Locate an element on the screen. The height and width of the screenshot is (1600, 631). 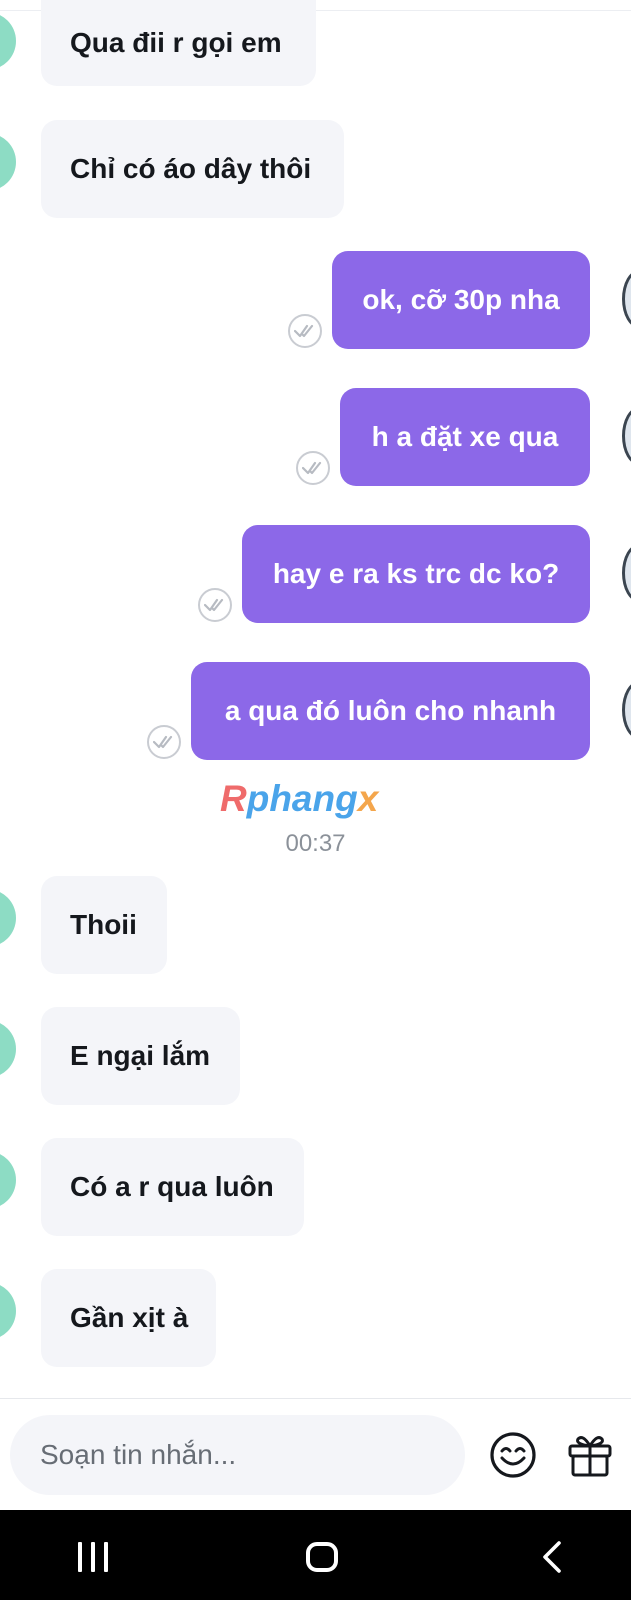
recent-apps-icon is located at coordinates (95, 1557).